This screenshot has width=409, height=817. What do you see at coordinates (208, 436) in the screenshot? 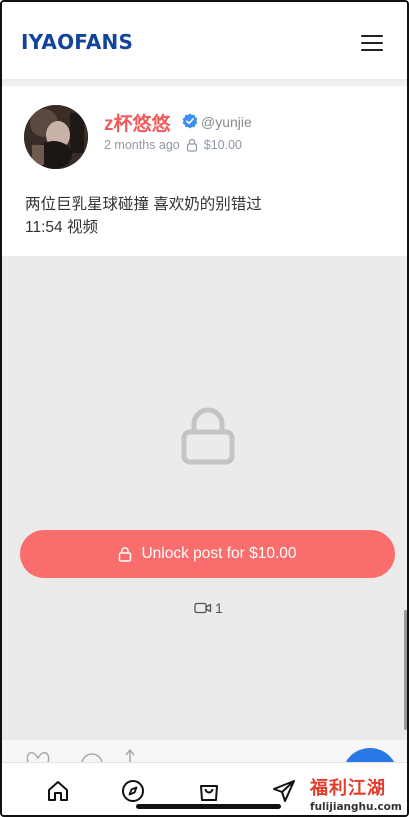
I see `lock-icon` at bounding box center [208, 436].